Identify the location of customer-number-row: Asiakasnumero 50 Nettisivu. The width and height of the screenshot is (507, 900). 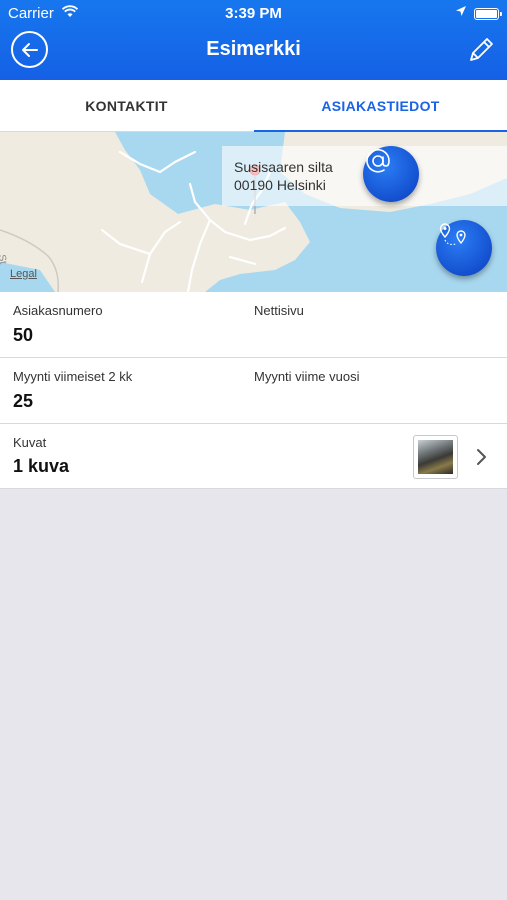
(253, 325).